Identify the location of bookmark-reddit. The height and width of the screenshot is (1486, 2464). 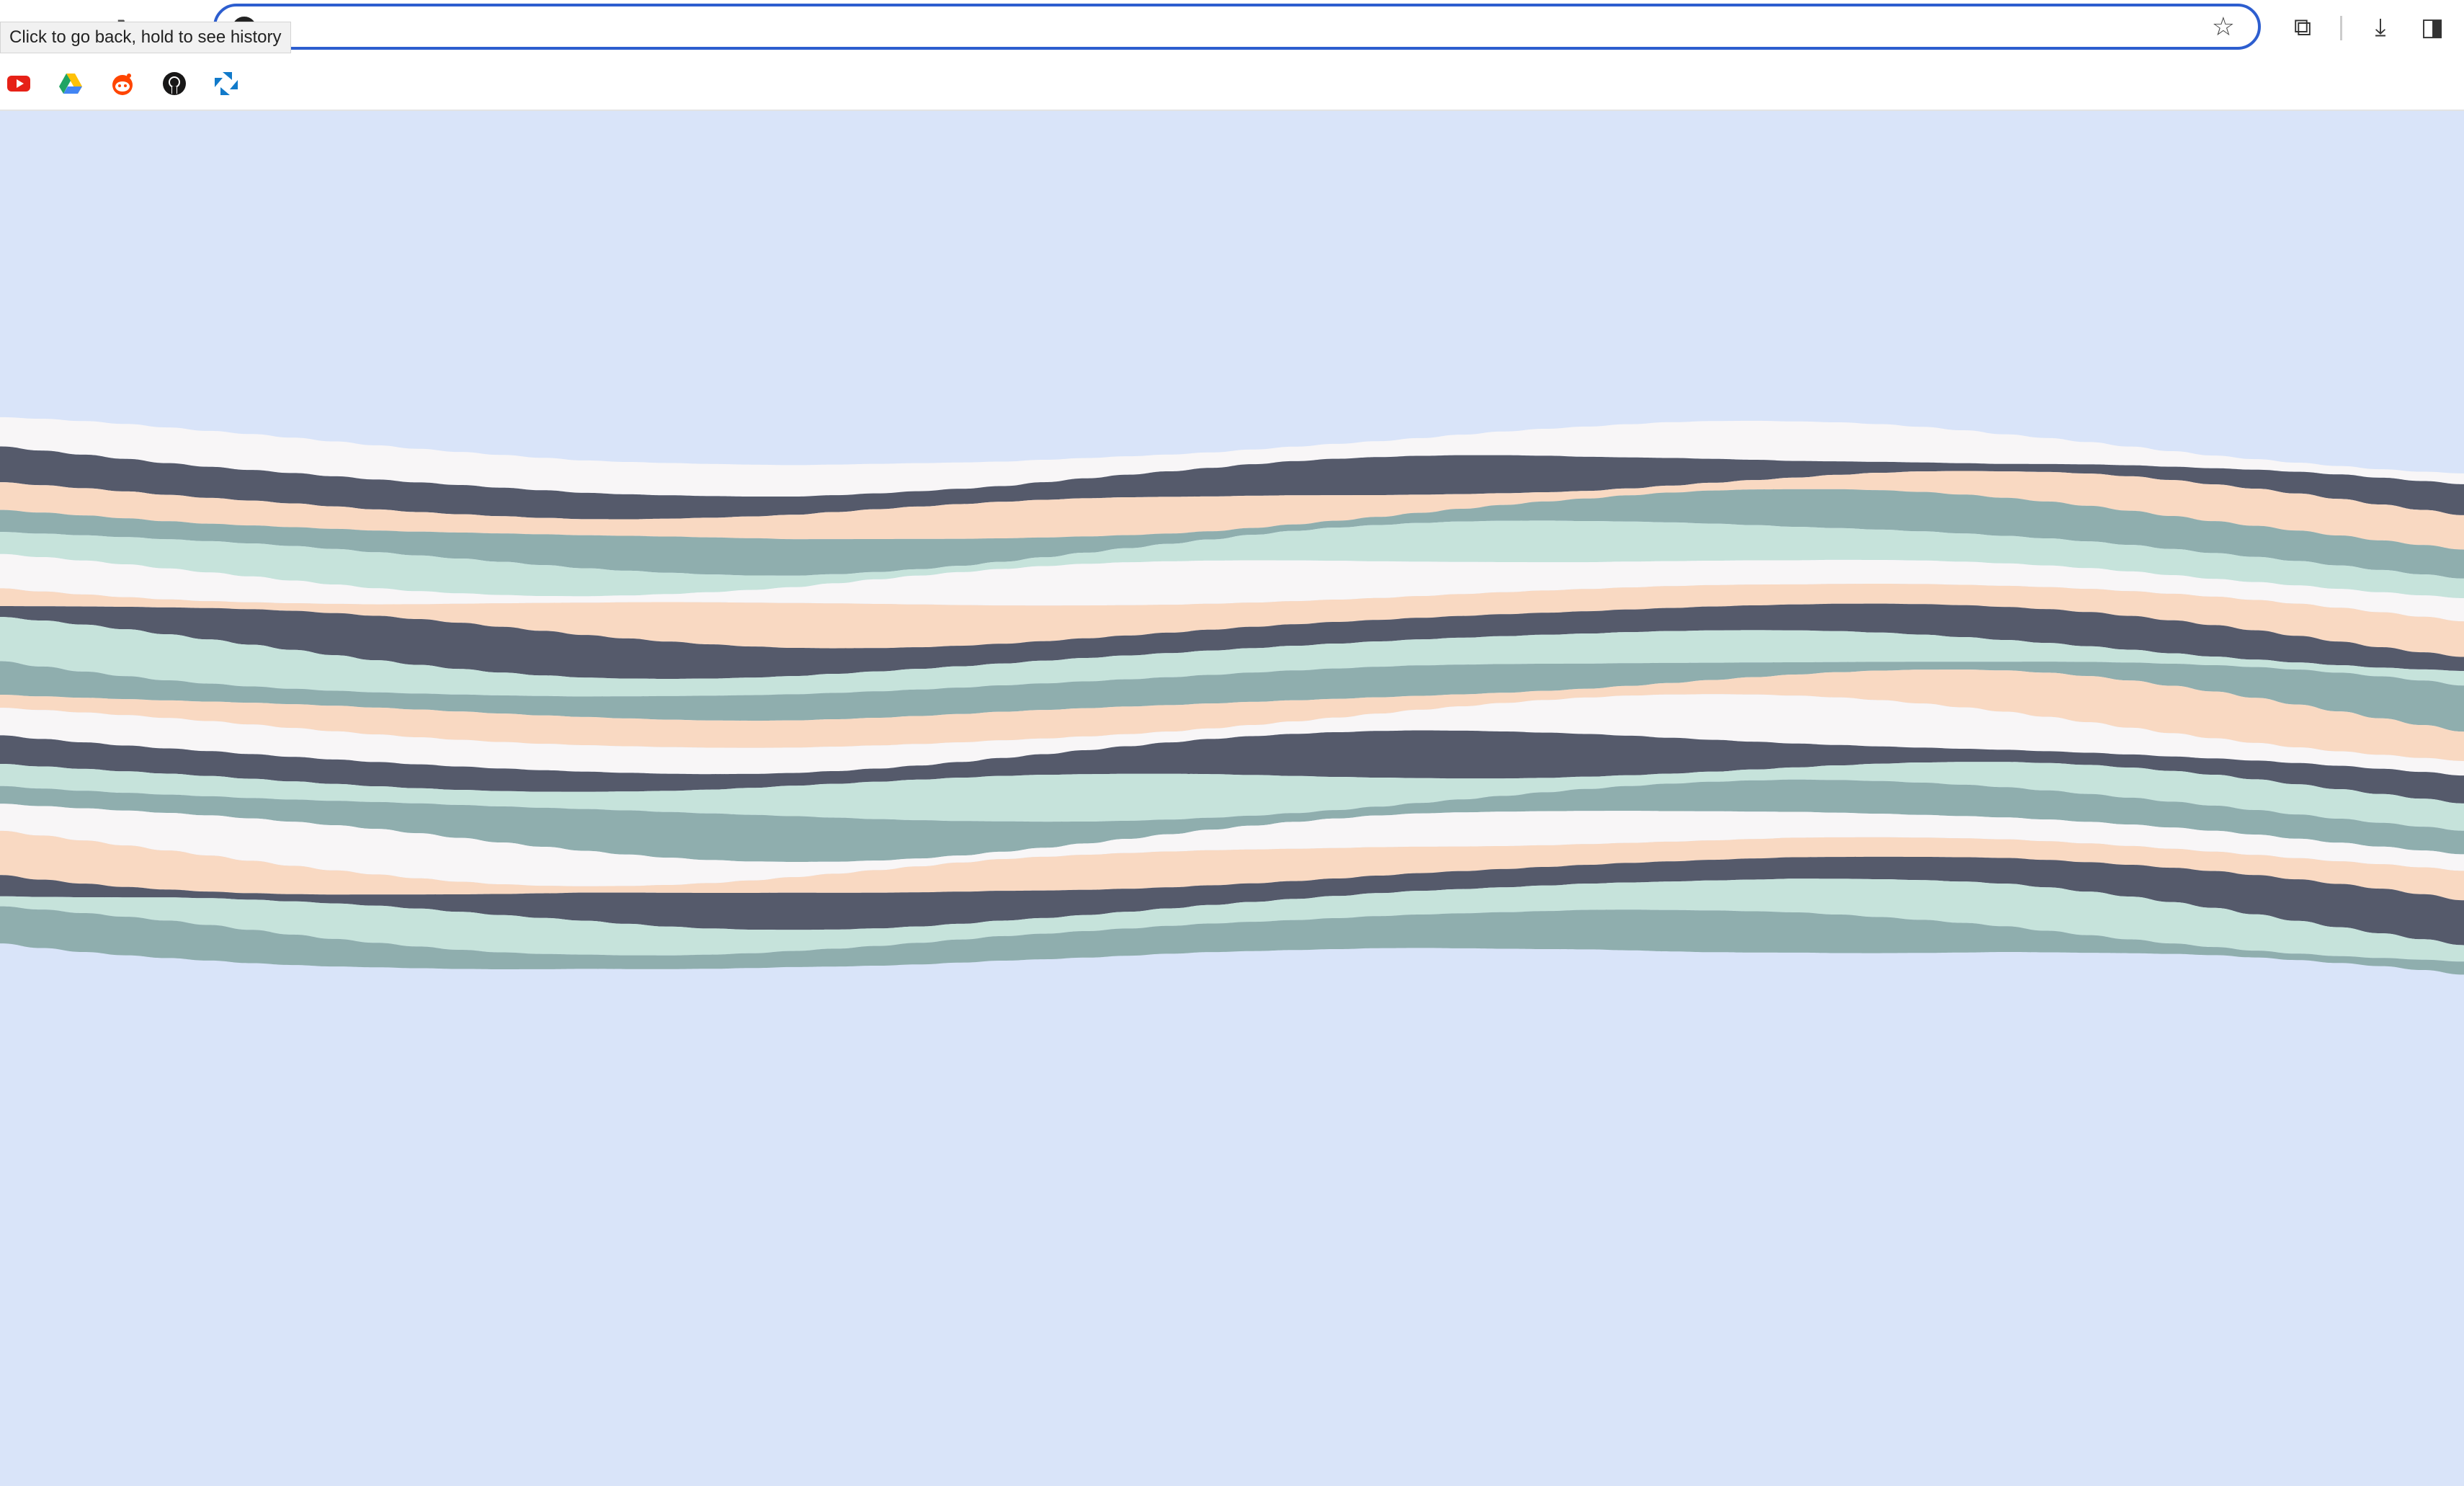
(122, 84).